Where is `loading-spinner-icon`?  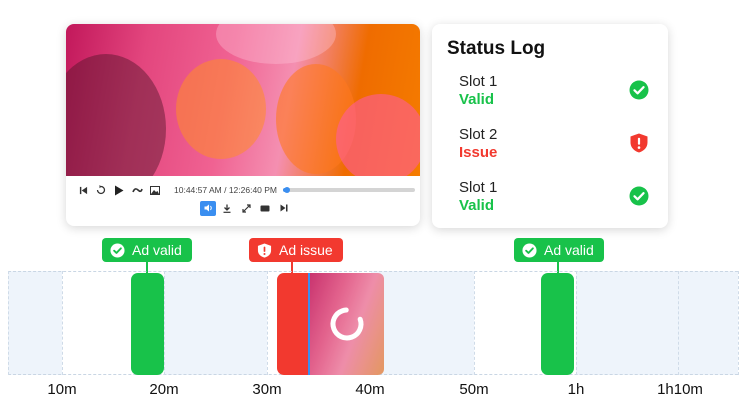
loading-spinner-icon is located at coordinates (347, 324).